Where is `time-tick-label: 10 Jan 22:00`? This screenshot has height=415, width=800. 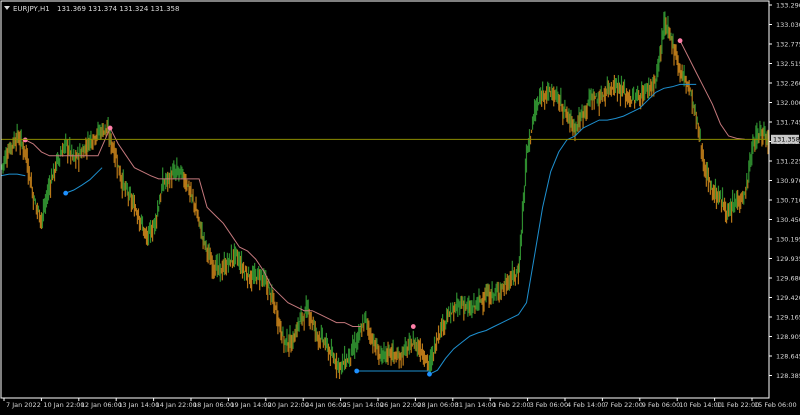
time-tick-label: 10 Jan 22:00 is located at coordinates (63, 405).